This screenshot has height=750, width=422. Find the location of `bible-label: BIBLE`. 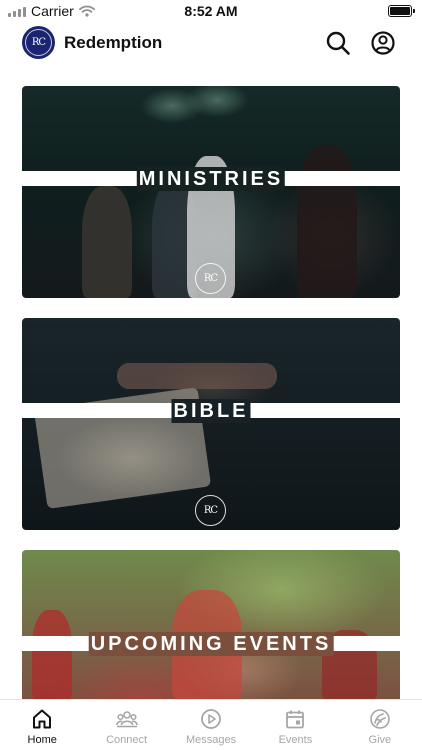

bible-label: BIBLE is located at coordinates (211, 410).